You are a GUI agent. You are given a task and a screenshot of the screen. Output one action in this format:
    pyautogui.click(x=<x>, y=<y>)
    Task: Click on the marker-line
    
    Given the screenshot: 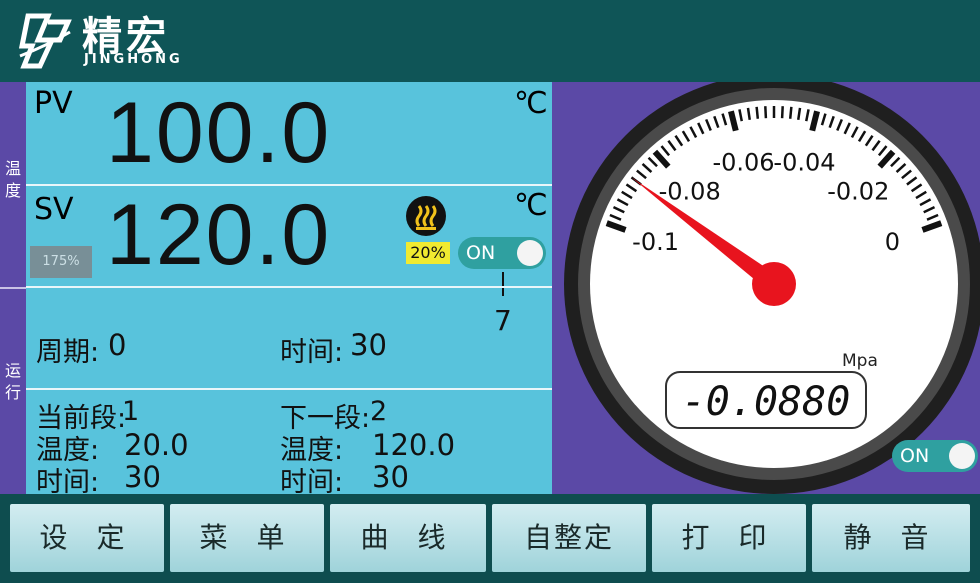 What is the action you would take?
    pyautogui.click(x=503, y=284)
    